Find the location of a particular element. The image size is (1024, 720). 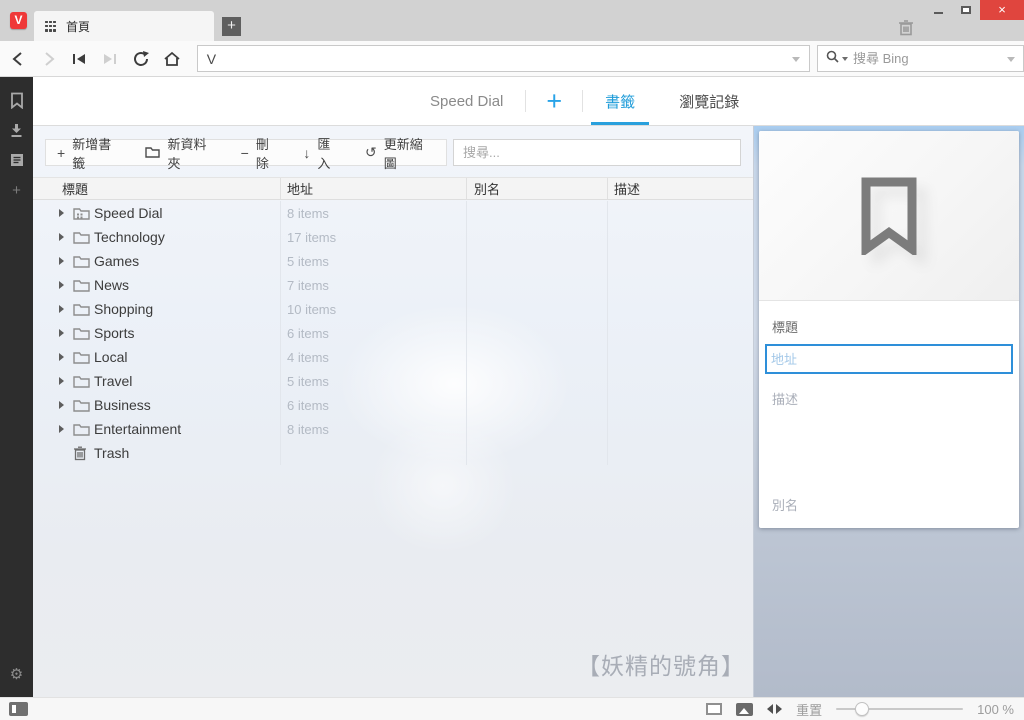

plus-icon: + is located at coordinates (61, 152).